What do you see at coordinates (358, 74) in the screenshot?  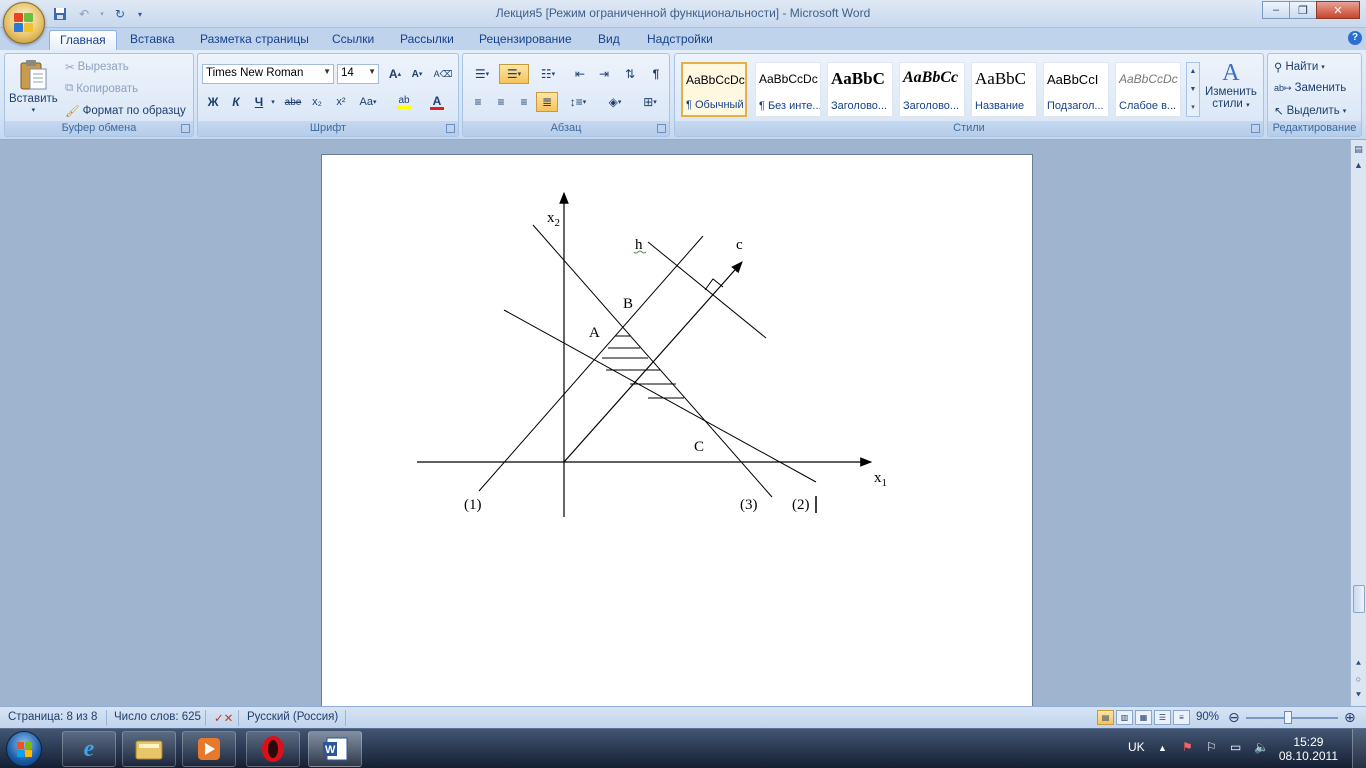 I see `font-size-combo: 14 ▼` at bounding box center [358, 74].